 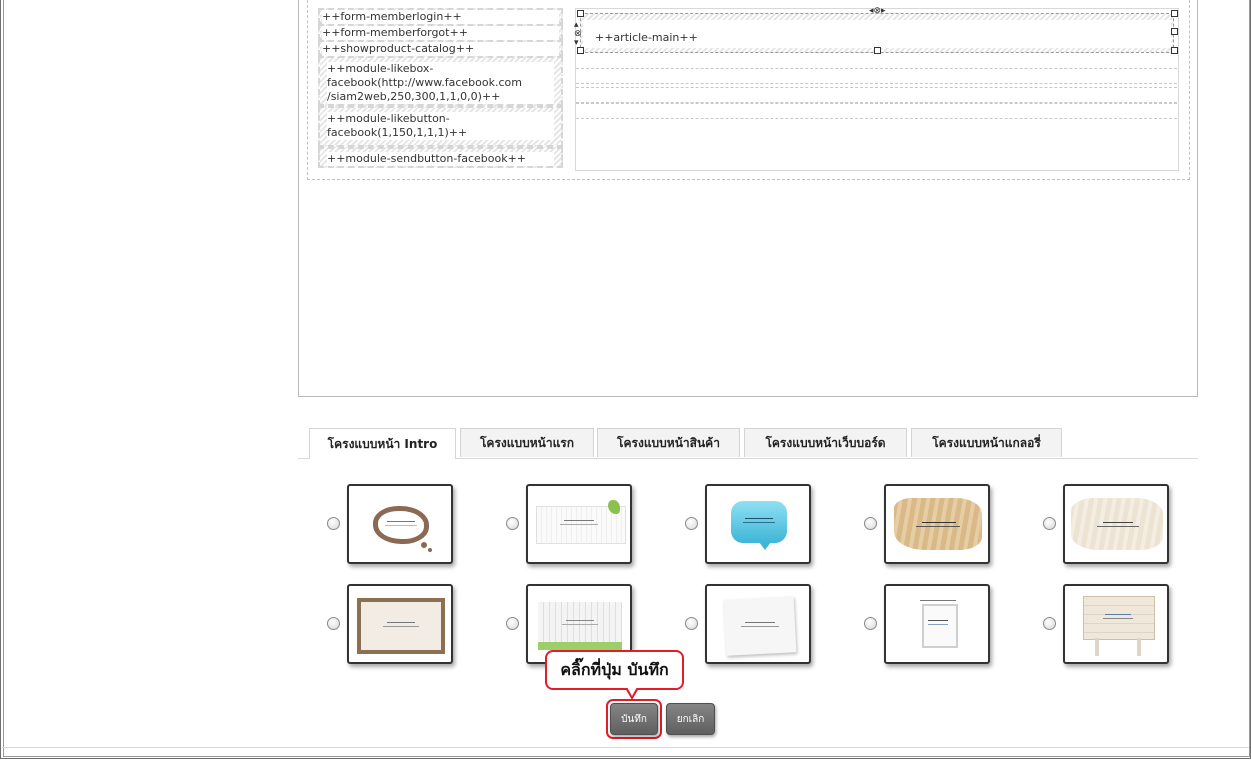 What do you see at coordinates (400, 524) in the screenshot?
I see `cloud-template-icon` at bounding box center [400, 524].